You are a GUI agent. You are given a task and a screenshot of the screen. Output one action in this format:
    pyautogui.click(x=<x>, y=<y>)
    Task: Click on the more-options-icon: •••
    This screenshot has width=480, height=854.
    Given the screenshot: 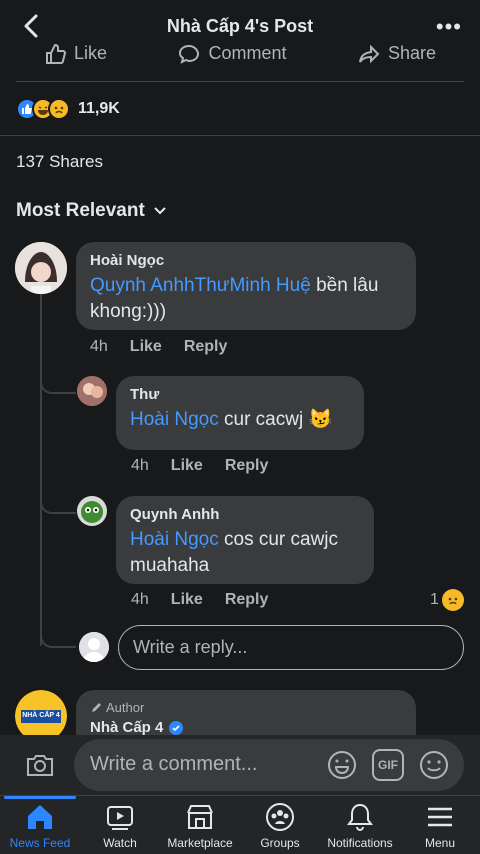 What is the action you would take?
    pyautogui.click(x=449, y=27)
    